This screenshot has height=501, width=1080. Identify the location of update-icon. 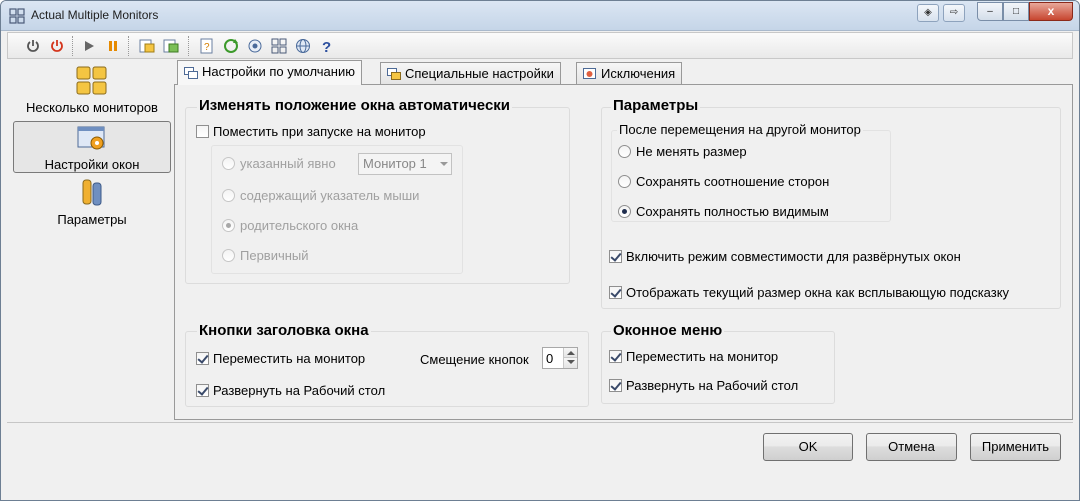
(231, 46).